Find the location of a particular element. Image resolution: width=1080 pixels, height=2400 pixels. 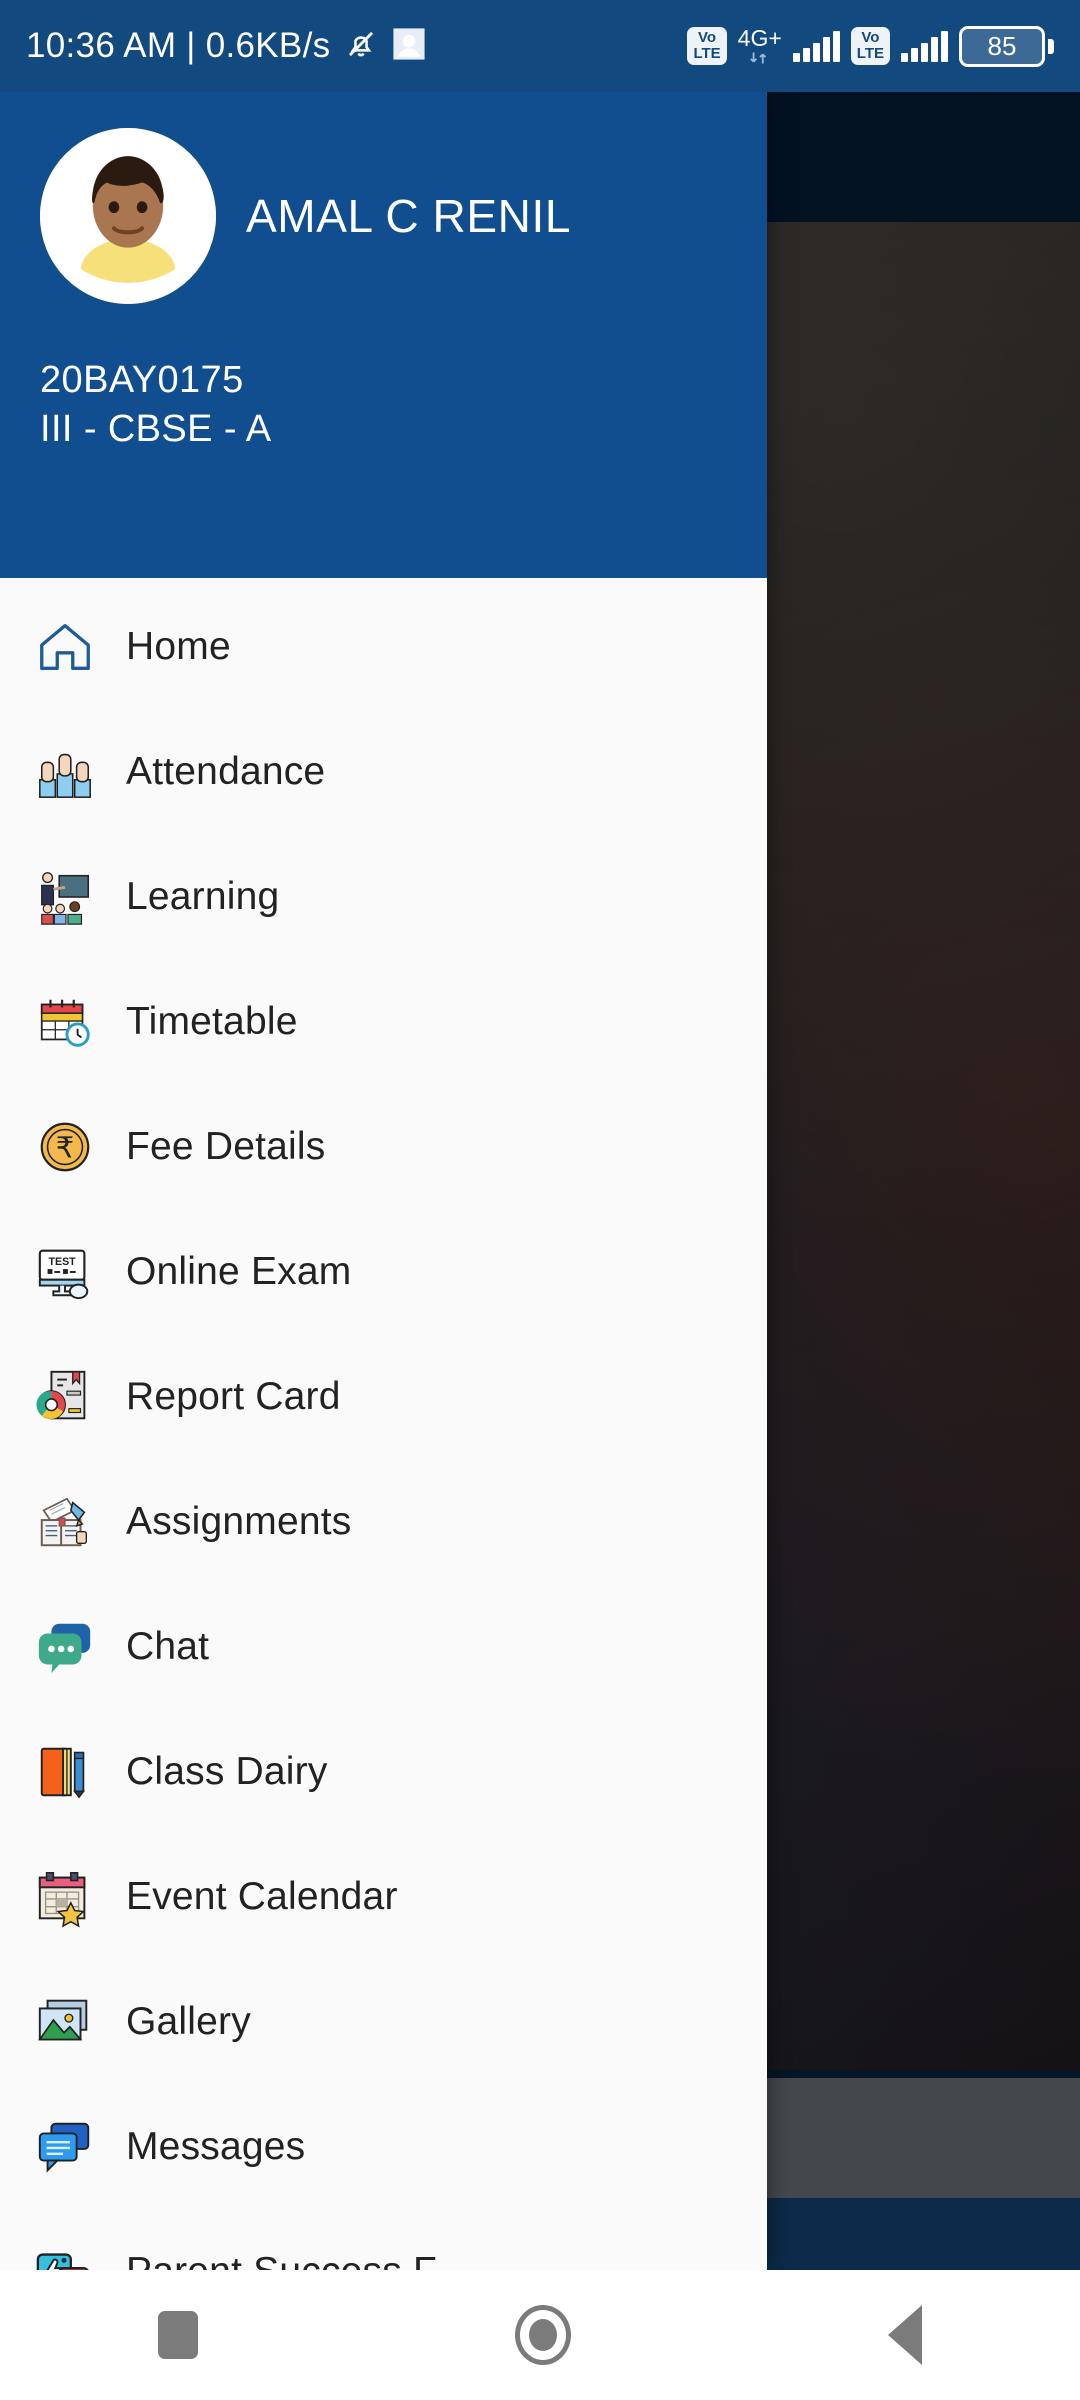

volte-badge-2: Vo LTE is located at coordinates (870, 46).